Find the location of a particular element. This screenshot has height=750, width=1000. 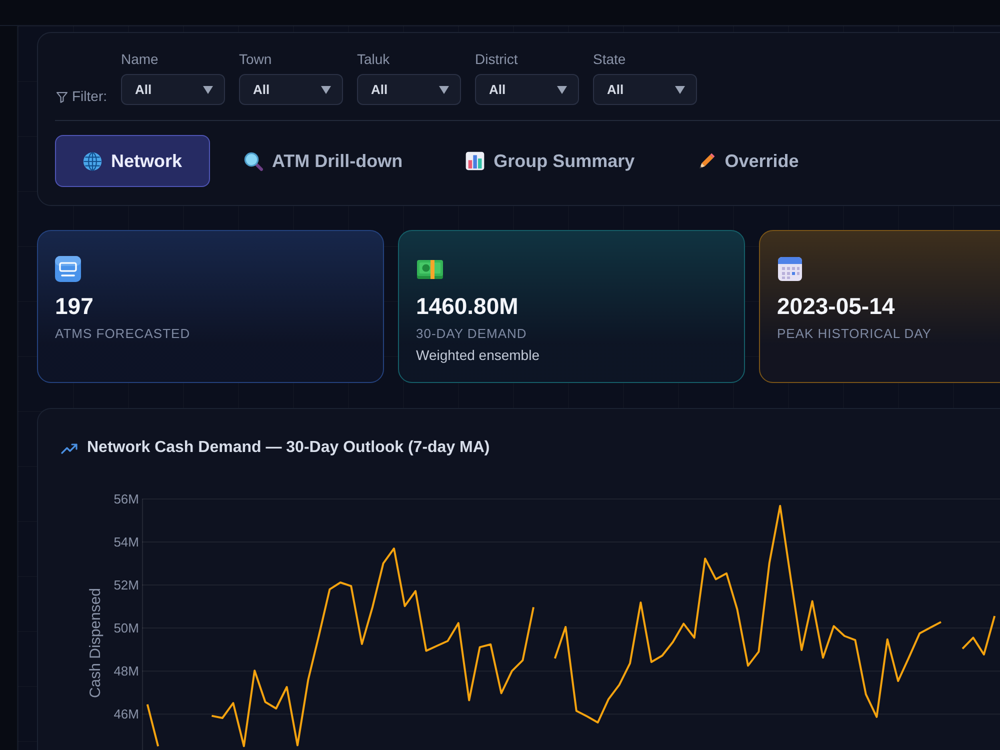

magnifier-icon is located at coordinates (254, 161).